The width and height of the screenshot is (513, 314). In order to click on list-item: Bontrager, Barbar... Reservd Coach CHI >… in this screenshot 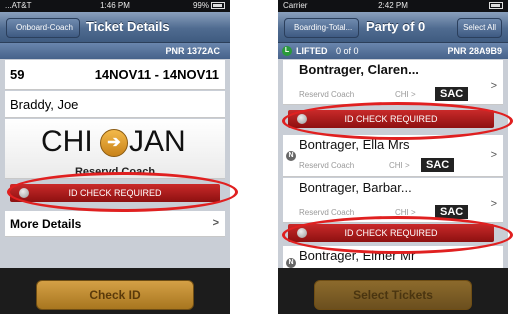, I will do `click(393, 200)`.